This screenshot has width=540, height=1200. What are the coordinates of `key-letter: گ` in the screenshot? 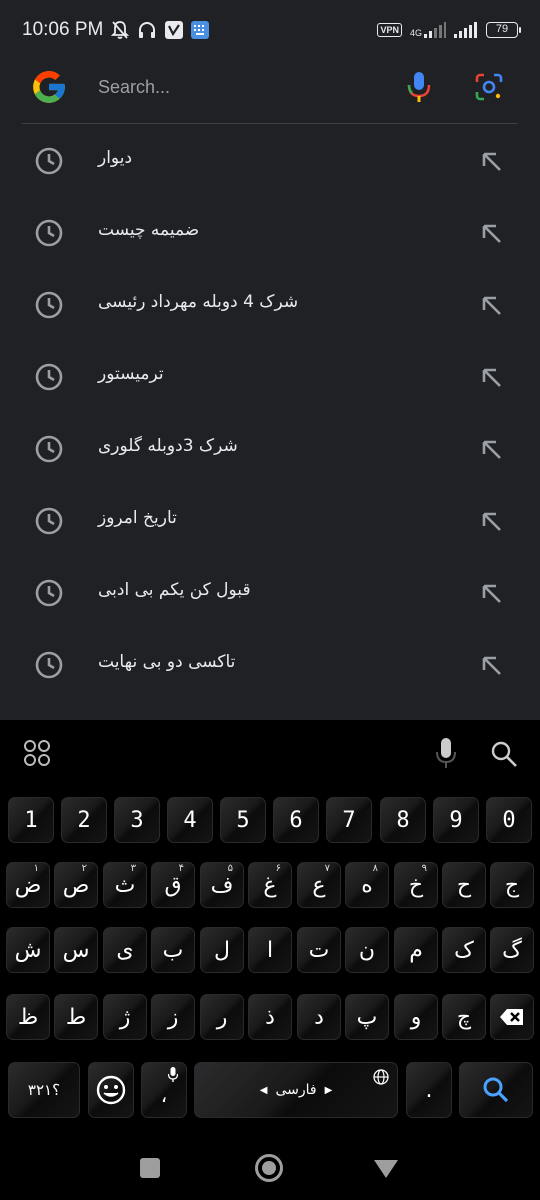 It's located at (512, 950).